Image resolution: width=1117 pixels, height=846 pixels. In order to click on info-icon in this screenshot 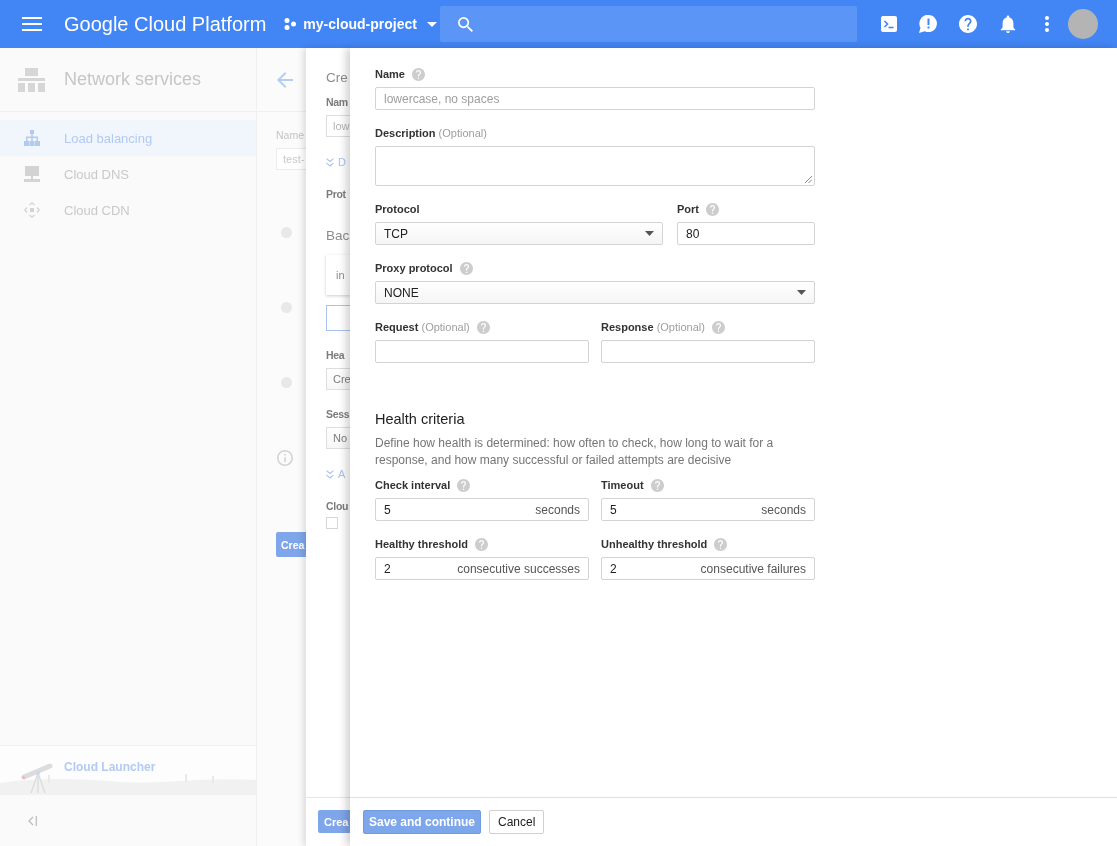, I will do `click(285, 457)`.